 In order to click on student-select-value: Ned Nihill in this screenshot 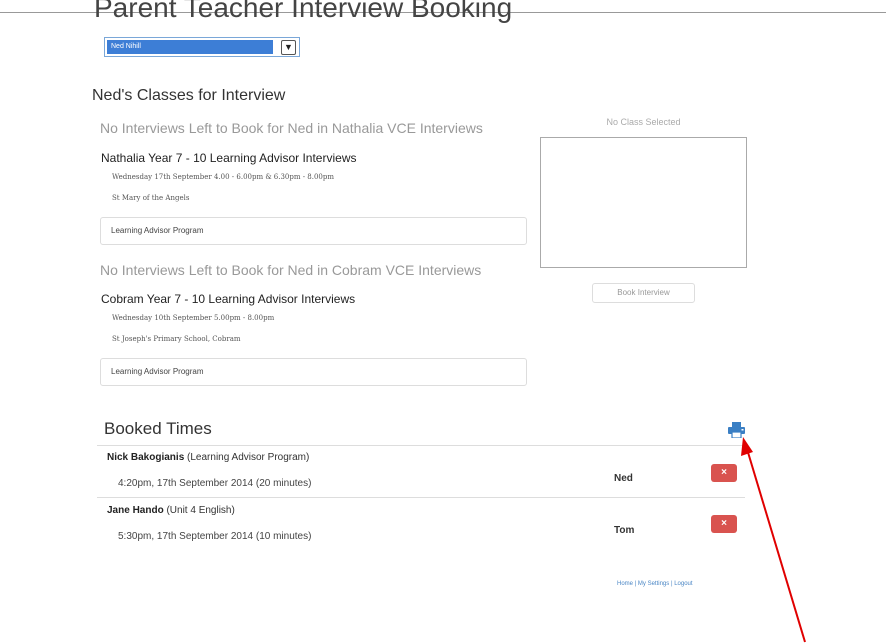, I will do `click(190, 47)`.